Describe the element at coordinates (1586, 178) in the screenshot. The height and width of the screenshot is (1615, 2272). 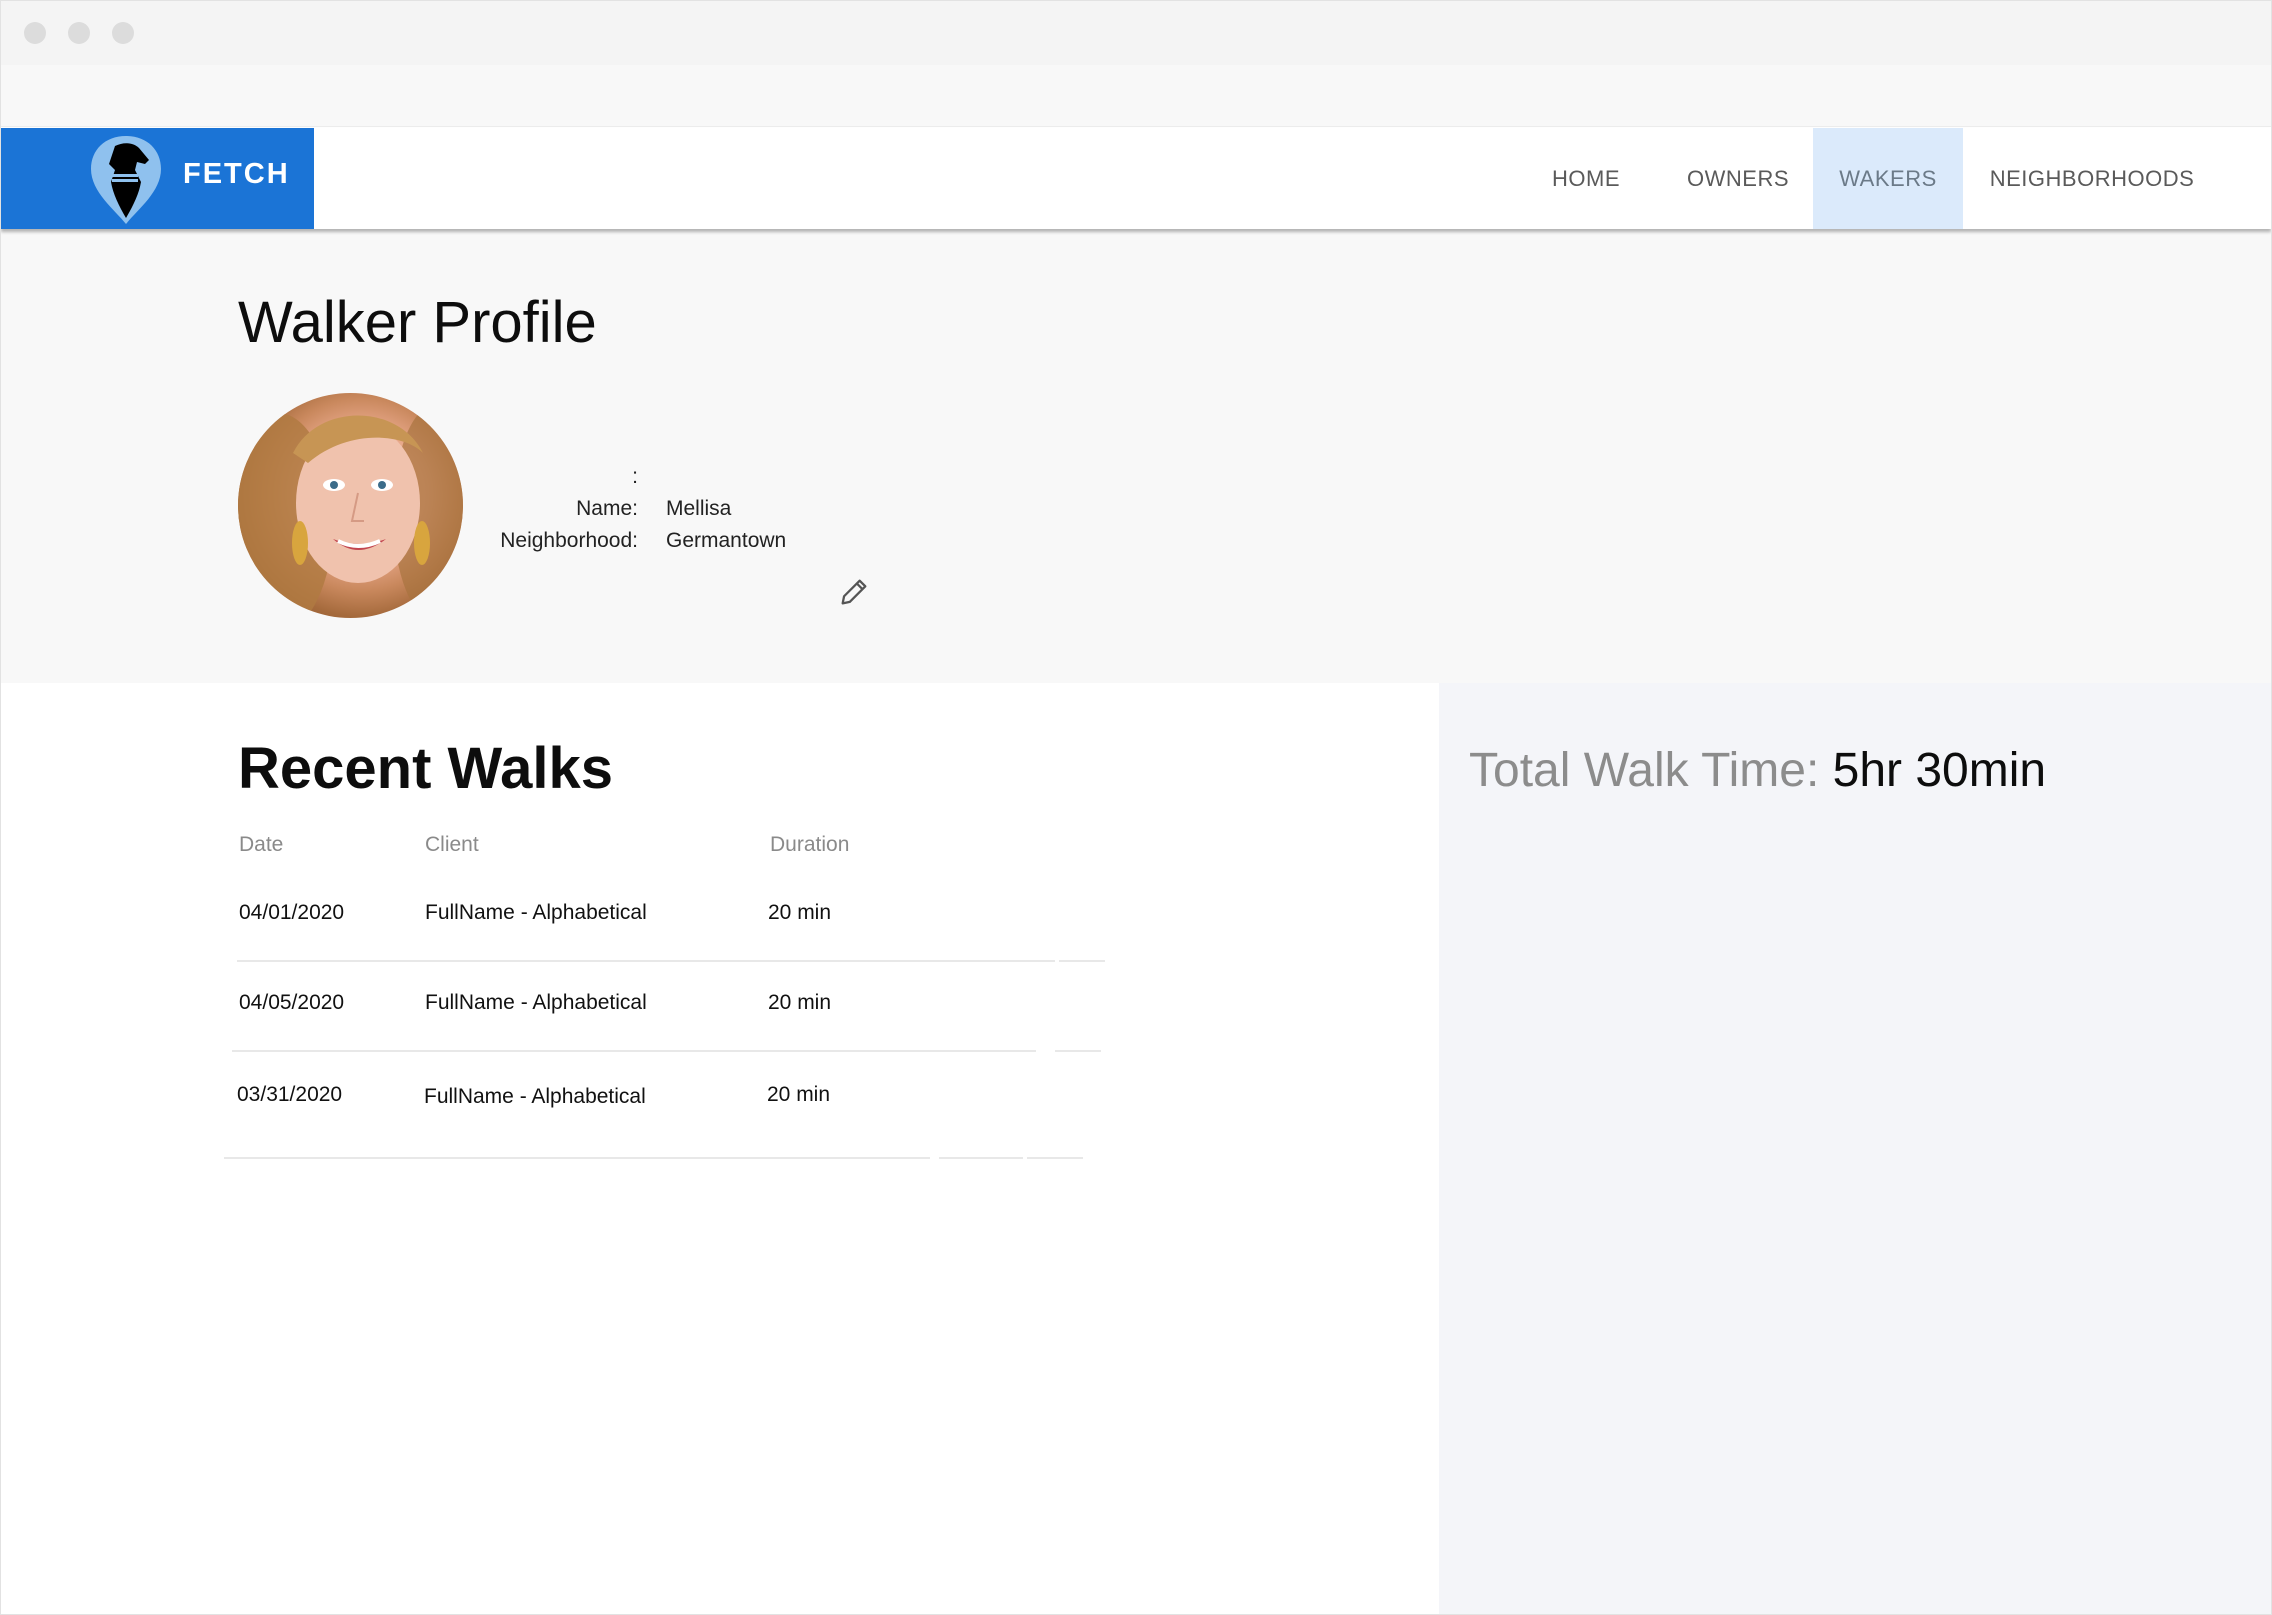
I see `nav-home: HOME` at that location.